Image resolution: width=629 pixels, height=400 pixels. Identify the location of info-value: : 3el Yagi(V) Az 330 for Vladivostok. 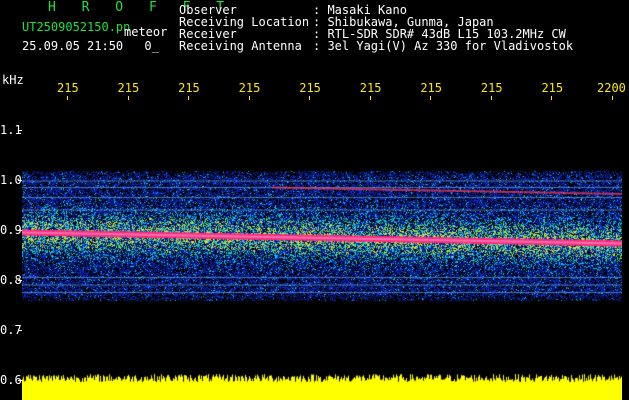
(443, 46).